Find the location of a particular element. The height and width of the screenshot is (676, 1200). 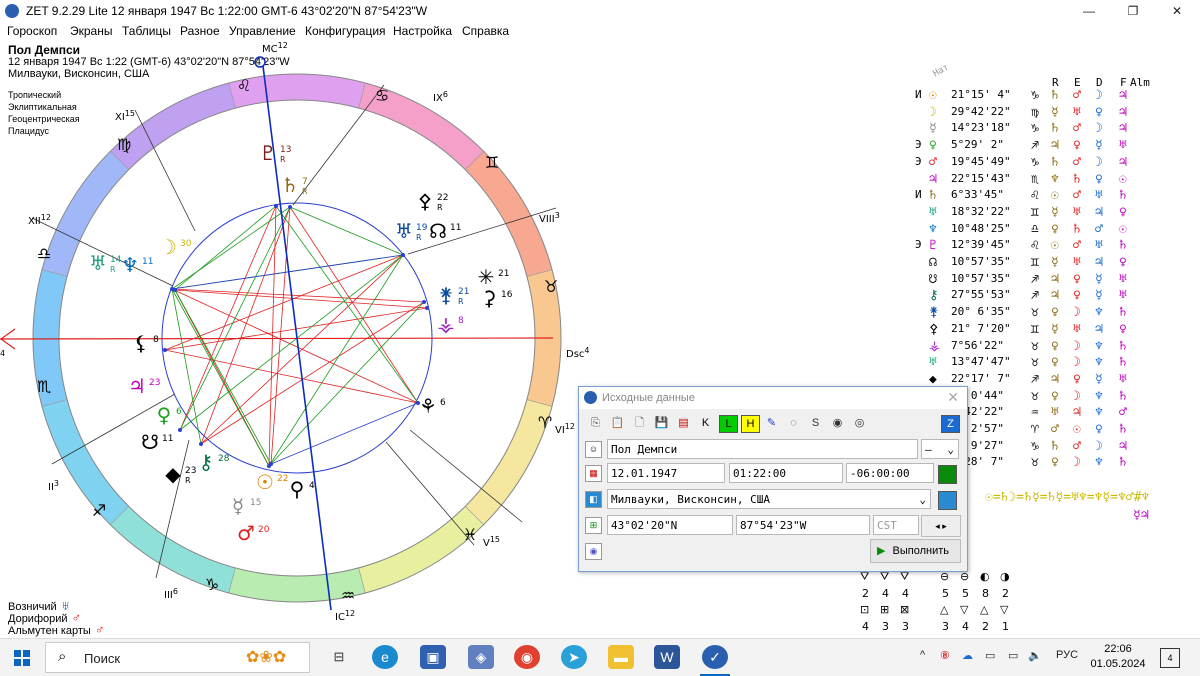

restore-button: ❐ is located at coordinates (1133, 11).